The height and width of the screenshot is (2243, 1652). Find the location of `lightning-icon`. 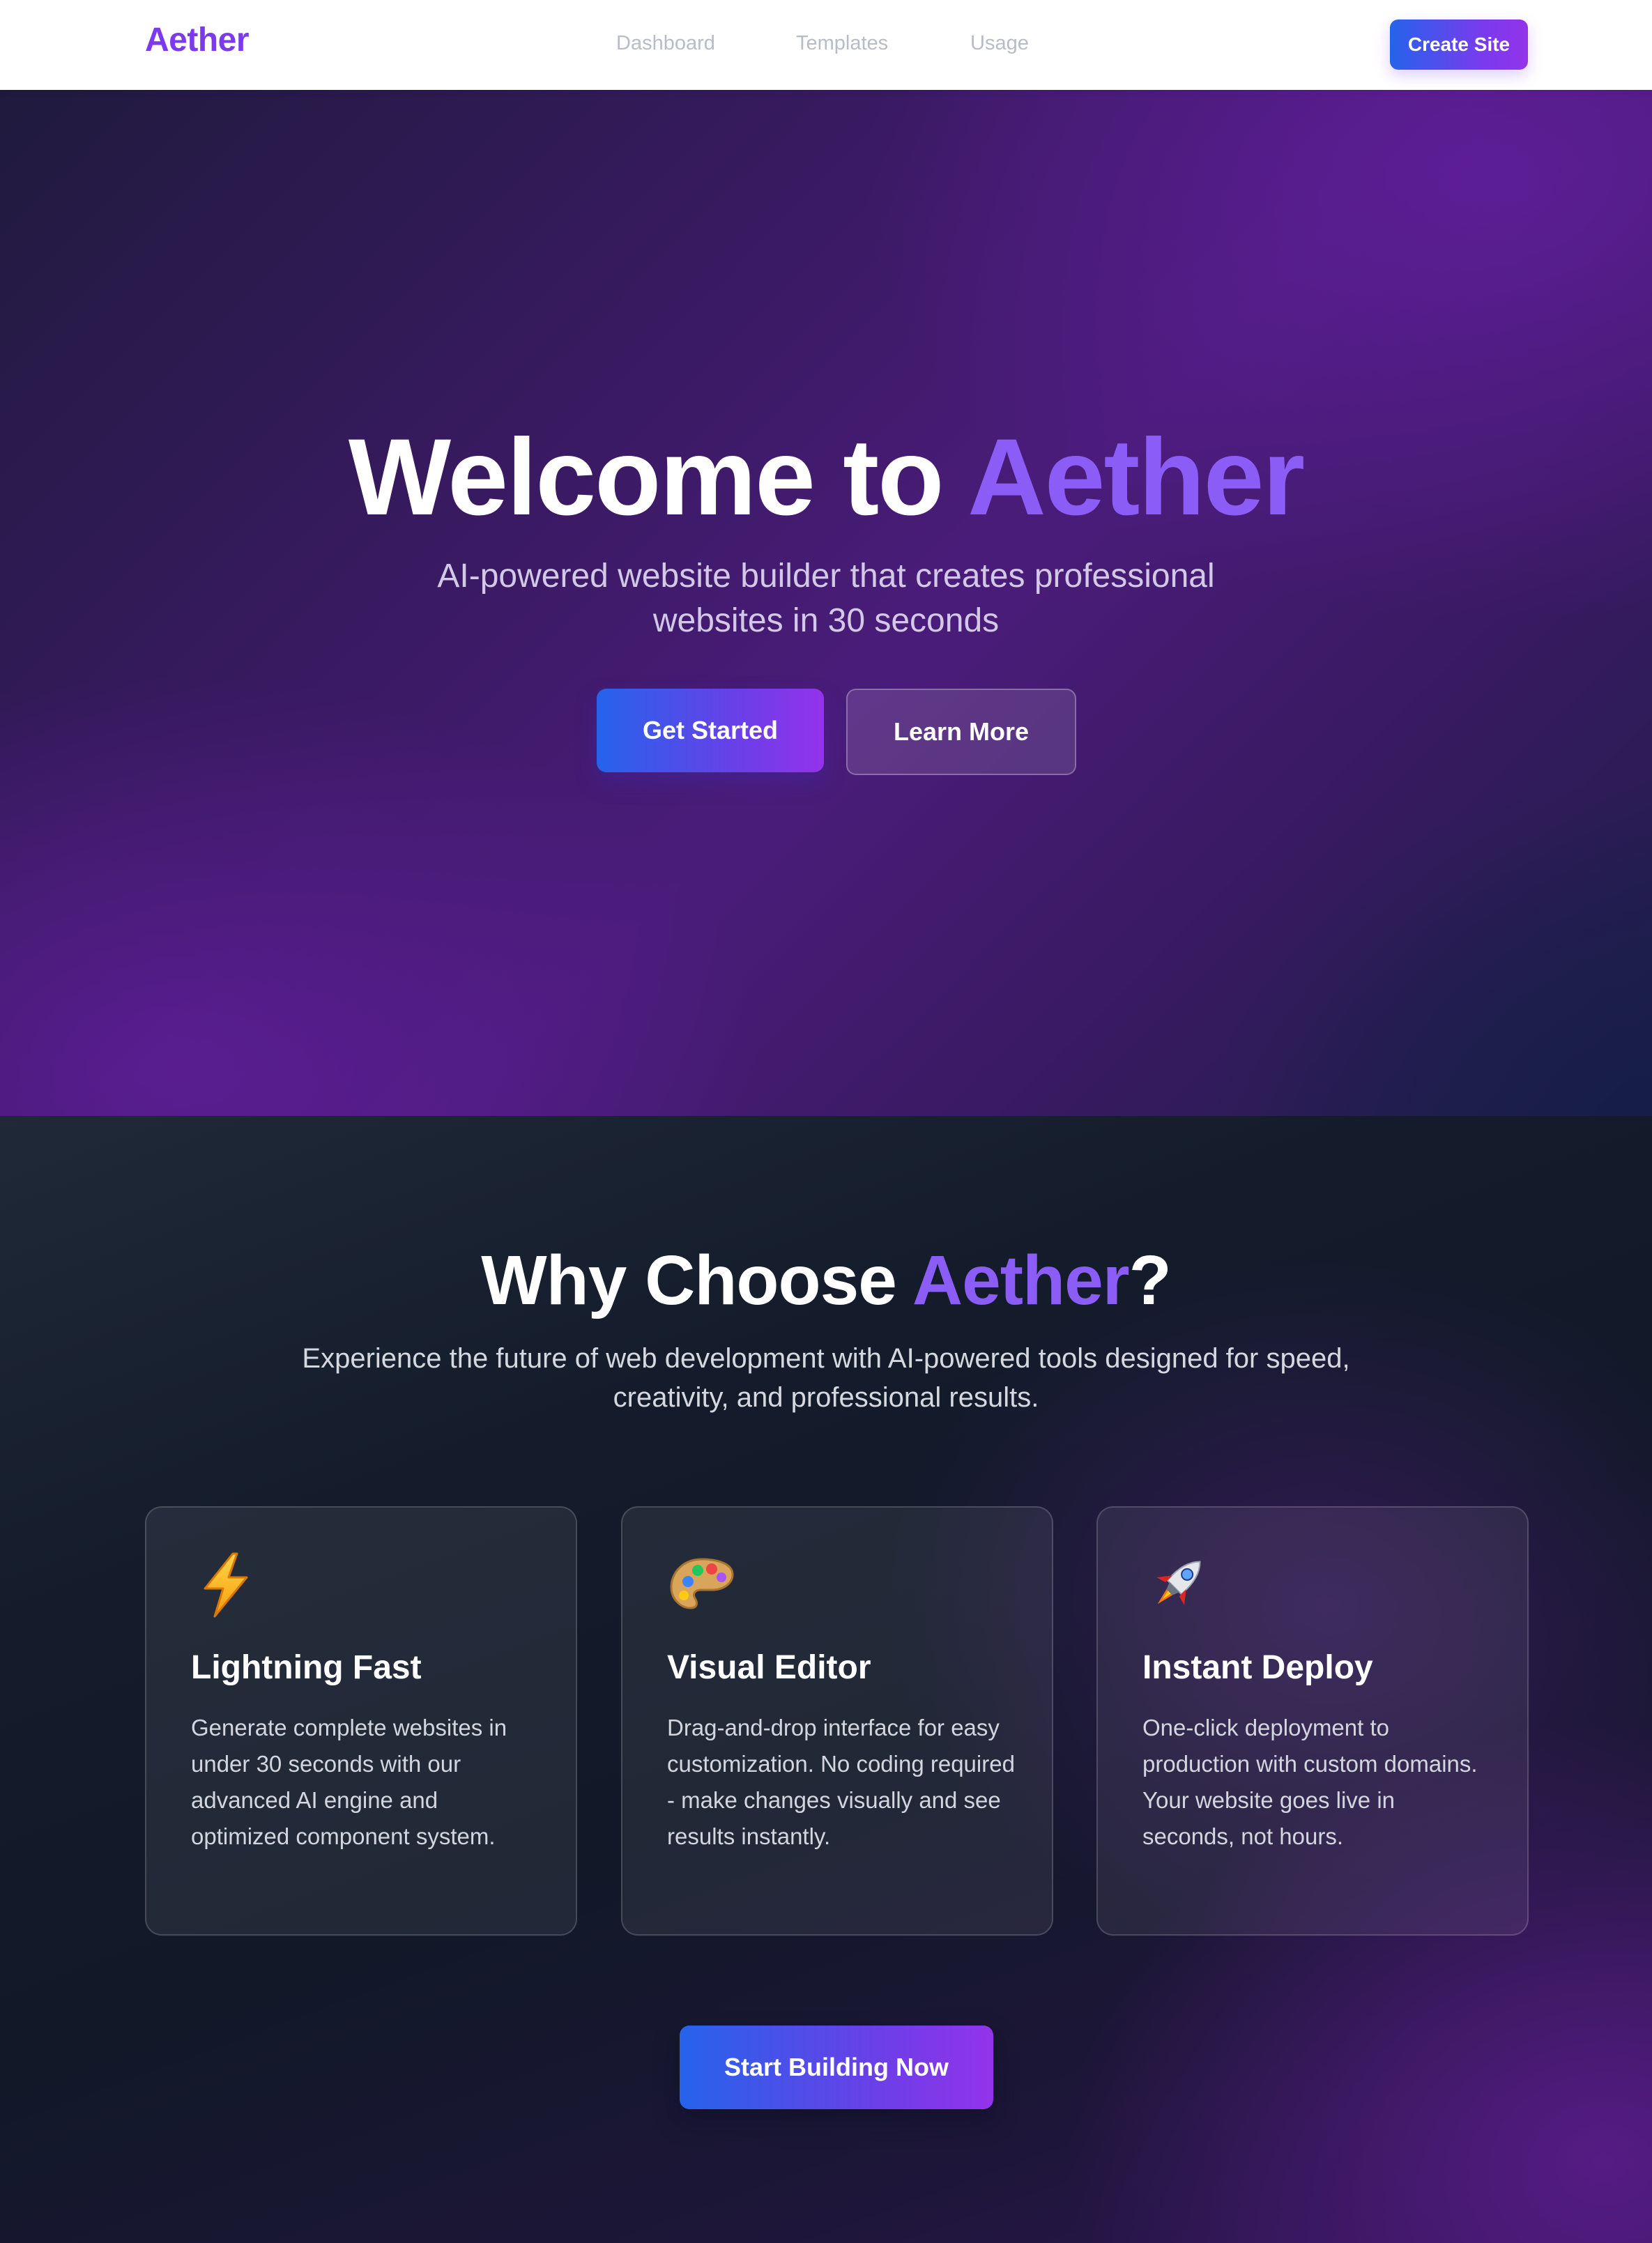

lightning-icon is located at coordinates (226, 1585).